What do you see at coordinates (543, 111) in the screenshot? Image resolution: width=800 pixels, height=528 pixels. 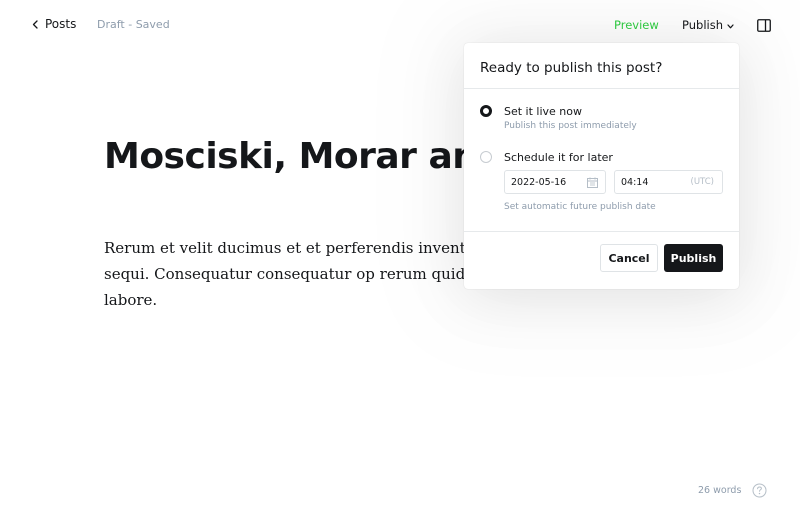 I see `option-label: Set it live now` at bounding box center [543, 111].